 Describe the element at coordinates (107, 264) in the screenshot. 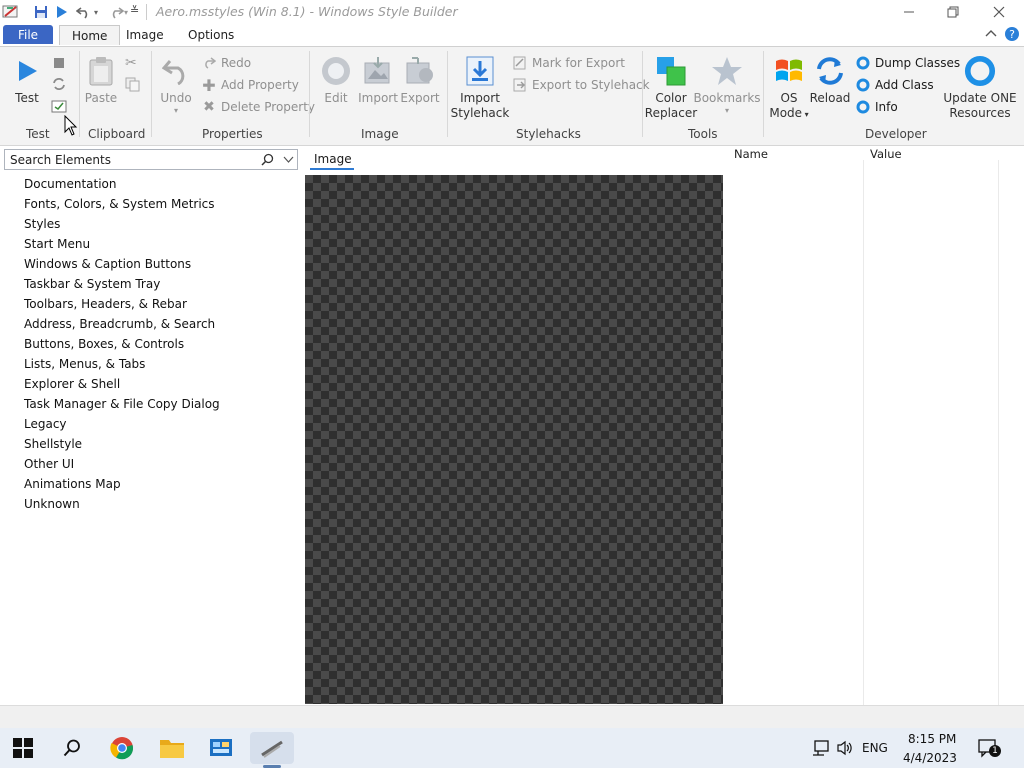

I see `tree-item-windows-caption: Windows & Caption Buttons` at that location.